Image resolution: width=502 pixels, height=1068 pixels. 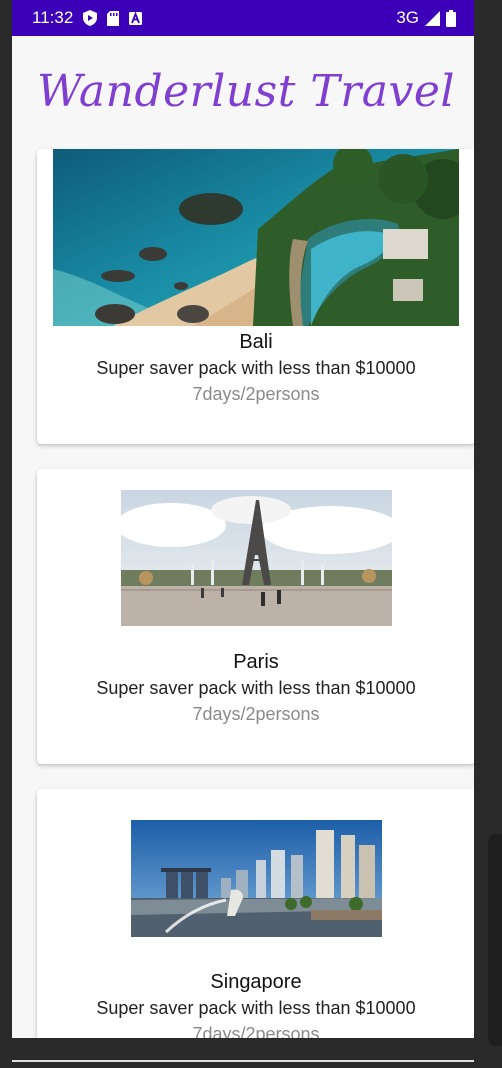 I want to click on bali-coast-image, so click(x=256, y=237).